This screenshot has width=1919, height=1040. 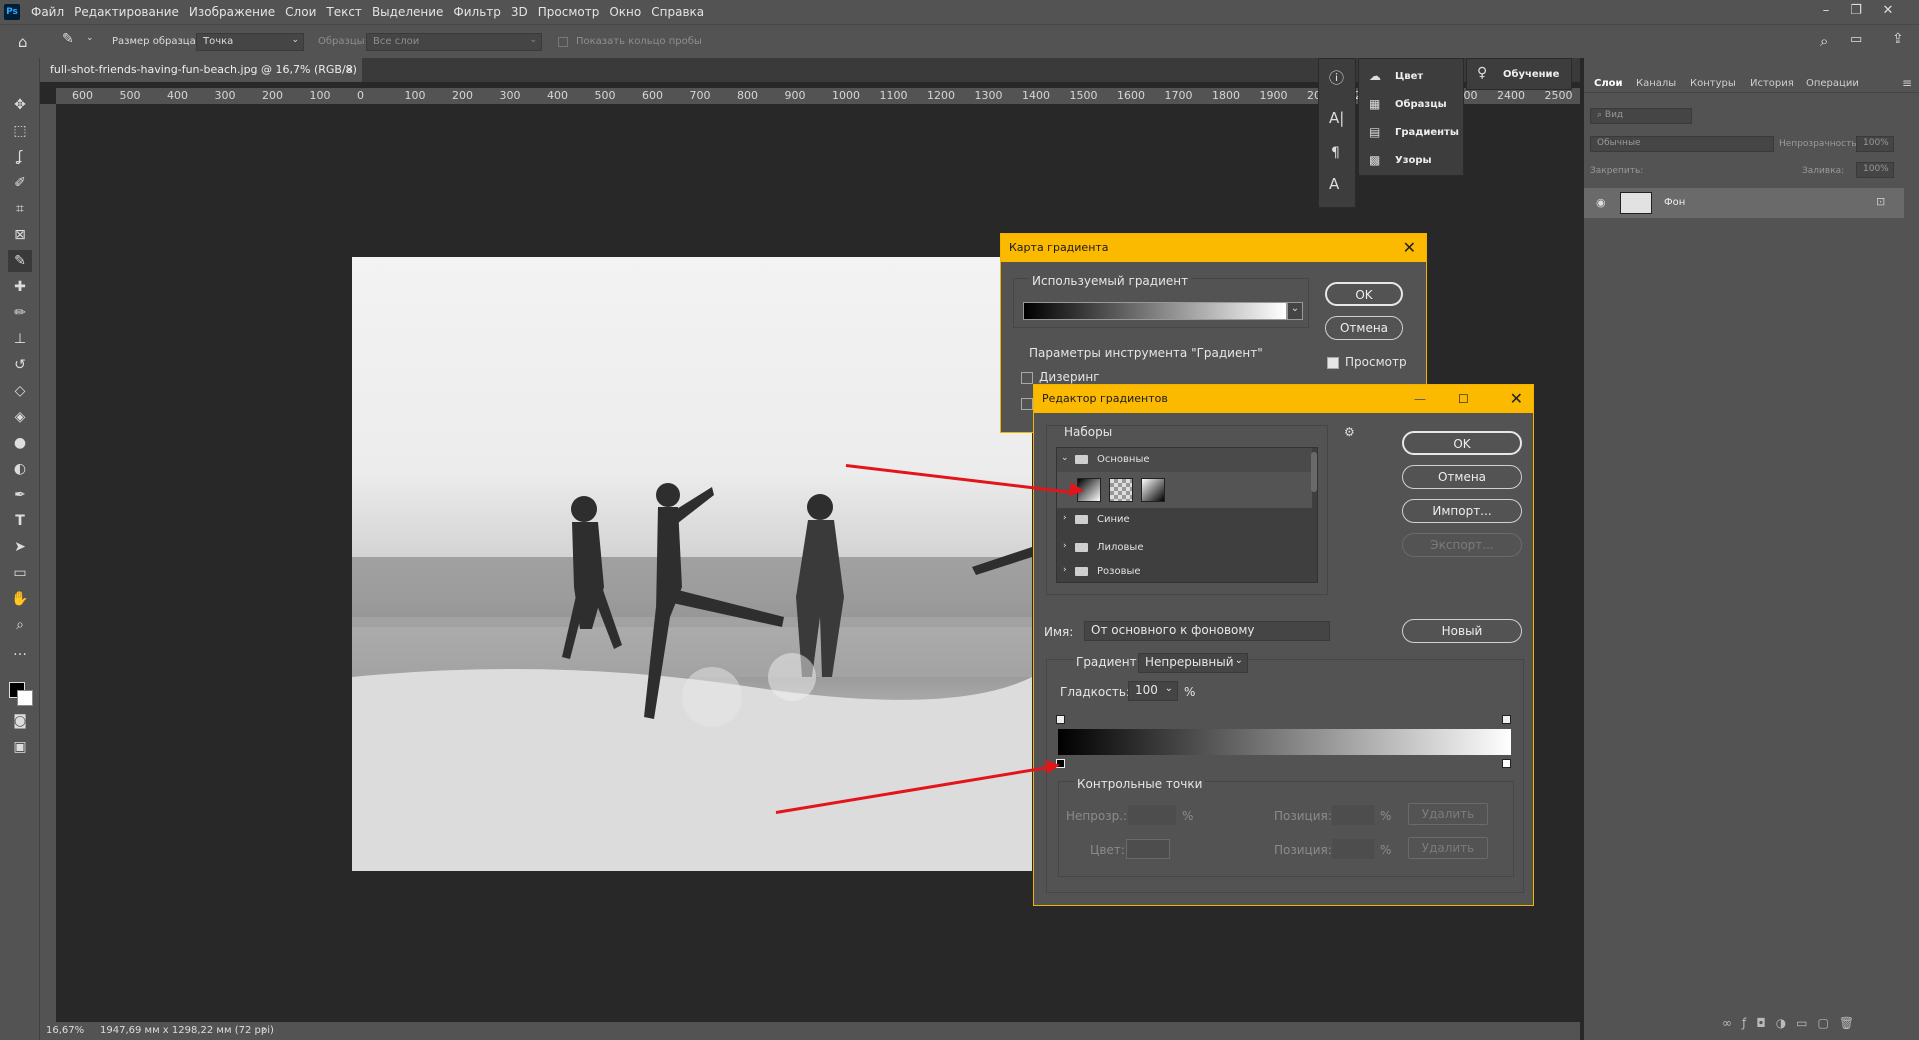 What do you see at coordinates (344, 12) in the screenshot?
I see `menu-type: Текст` at bounding box center [344, 12].